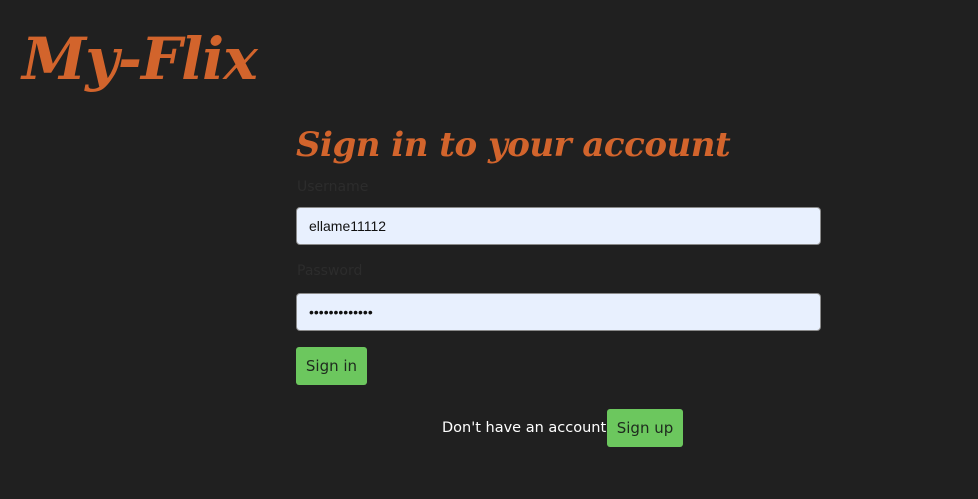 This screenshot has height=499, width=978. Describe the element at coordinates (645, 428) in the screenshot. I see `sign-up-button: Sign up` at that location.